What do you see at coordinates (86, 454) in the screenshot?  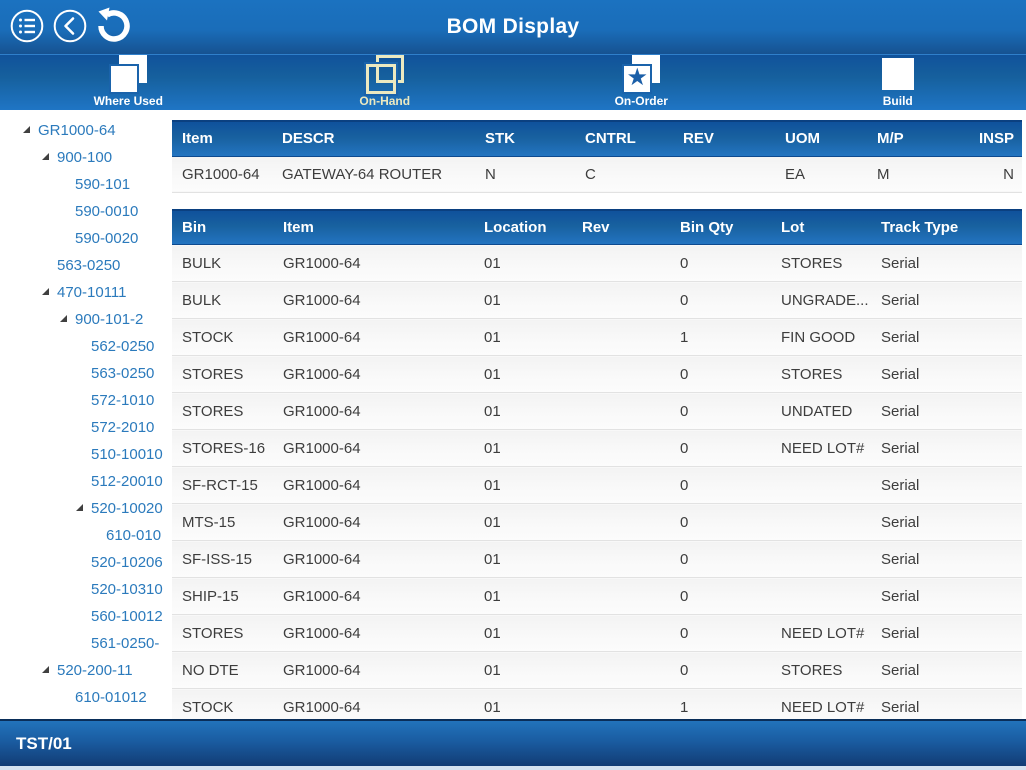 I see `tree-item: 510-10010` at bounding box center [86, 454].